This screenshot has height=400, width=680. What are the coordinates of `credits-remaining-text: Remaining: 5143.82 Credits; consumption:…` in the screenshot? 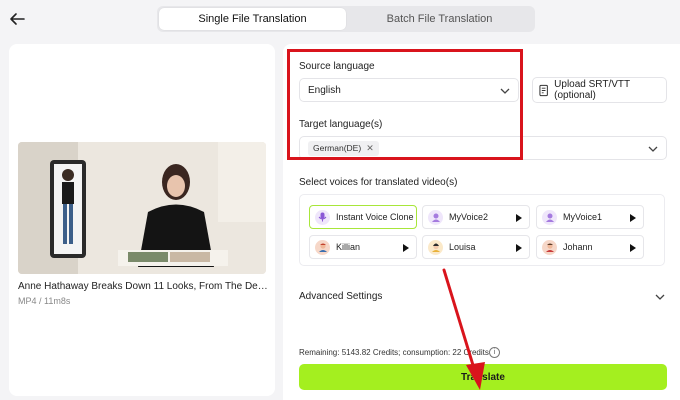 It's located at (394, 352).